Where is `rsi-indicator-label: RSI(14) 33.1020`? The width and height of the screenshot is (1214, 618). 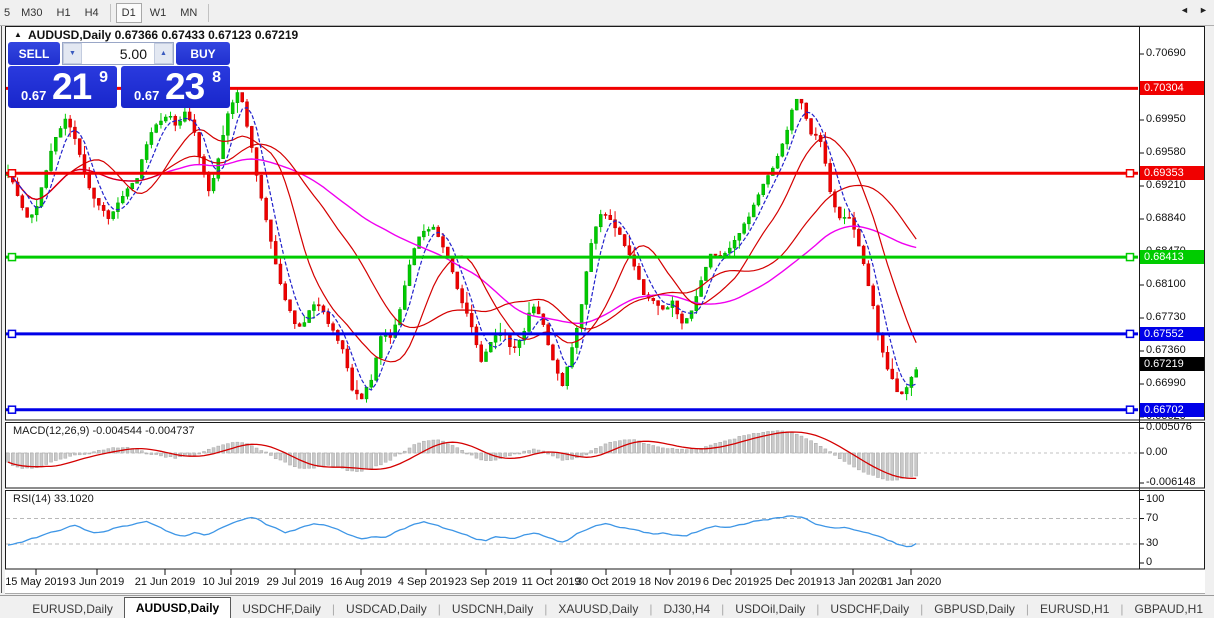 rsi-indicator-label: RSI(14) 33.1020 is located at coordinates (53, 499).